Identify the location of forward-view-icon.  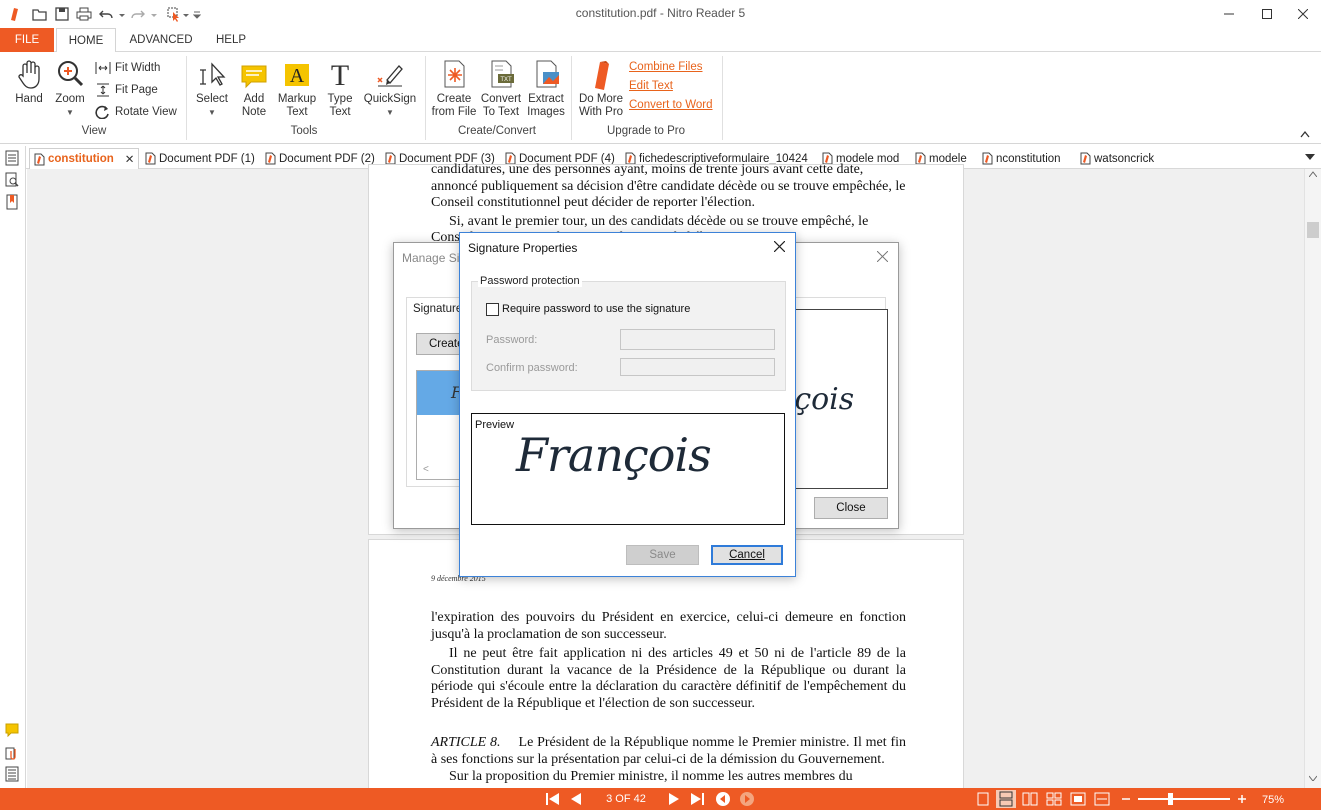
(747, 799).